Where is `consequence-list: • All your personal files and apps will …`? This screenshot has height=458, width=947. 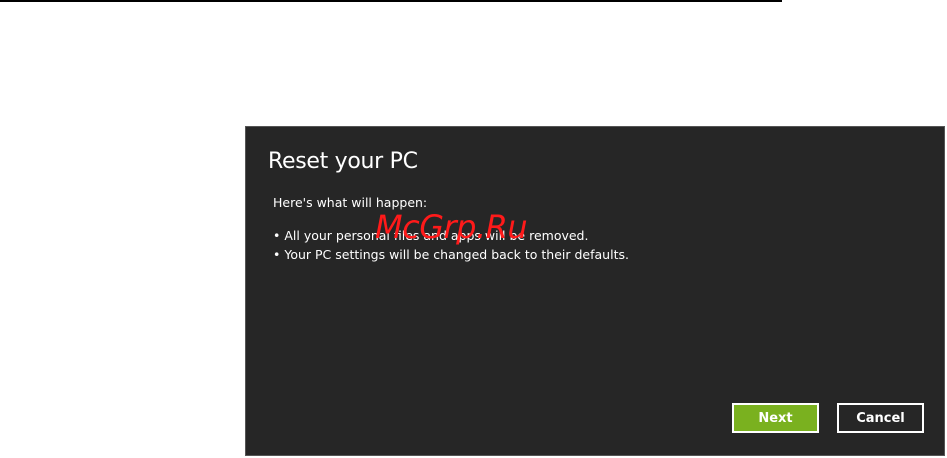 consequence-list: • All your personal files and apps will … is located at coordinates (451, 245).